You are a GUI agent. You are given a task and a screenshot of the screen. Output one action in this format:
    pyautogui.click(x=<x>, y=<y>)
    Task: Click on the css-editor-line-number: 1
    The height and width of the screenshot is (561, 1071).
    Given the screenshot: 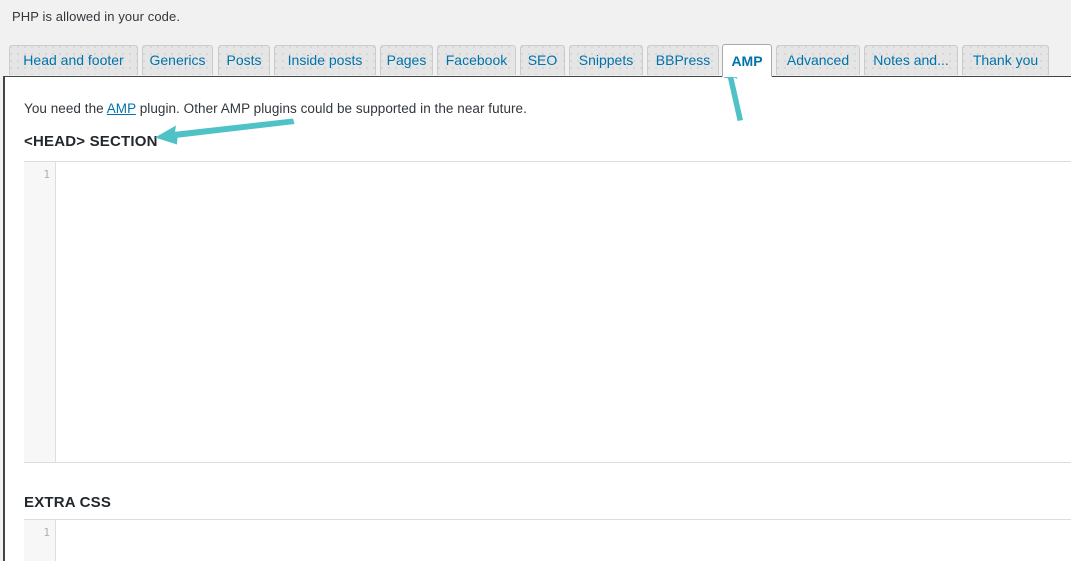 What is the action you would take?
    pyautogui.click(x=46, y=532)
    